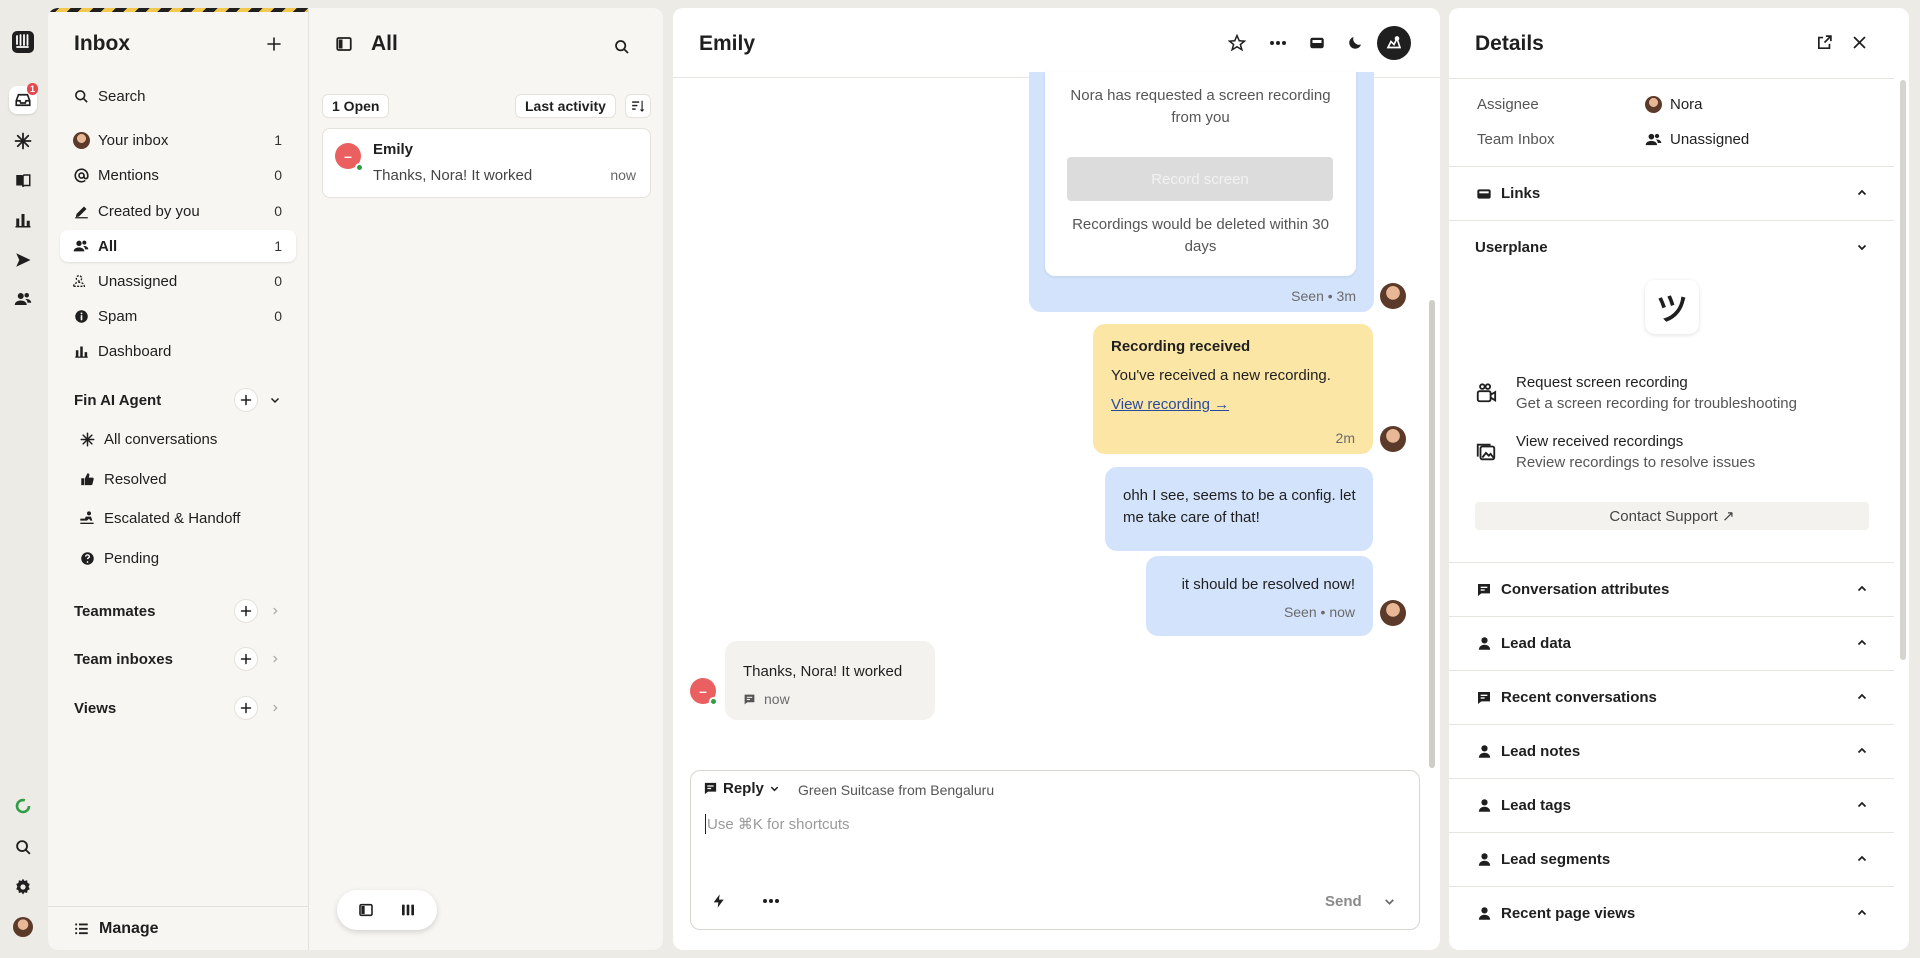 The image size is (1920, 958). What do you see at coordinates (1671, 913) in the screenshot?
I see `recent-page-views-section: Recent page views` at bounding box center [1671, 913].